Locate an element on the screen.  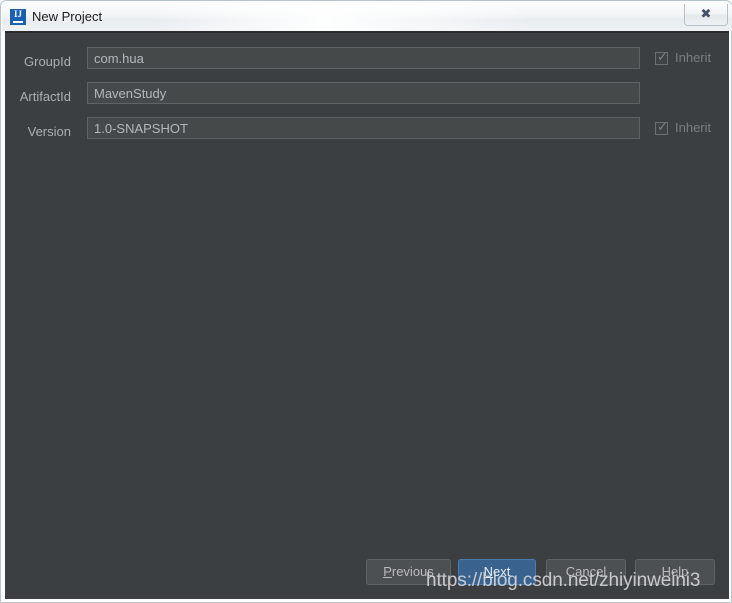
version-input is located at coordinates (363, 128).